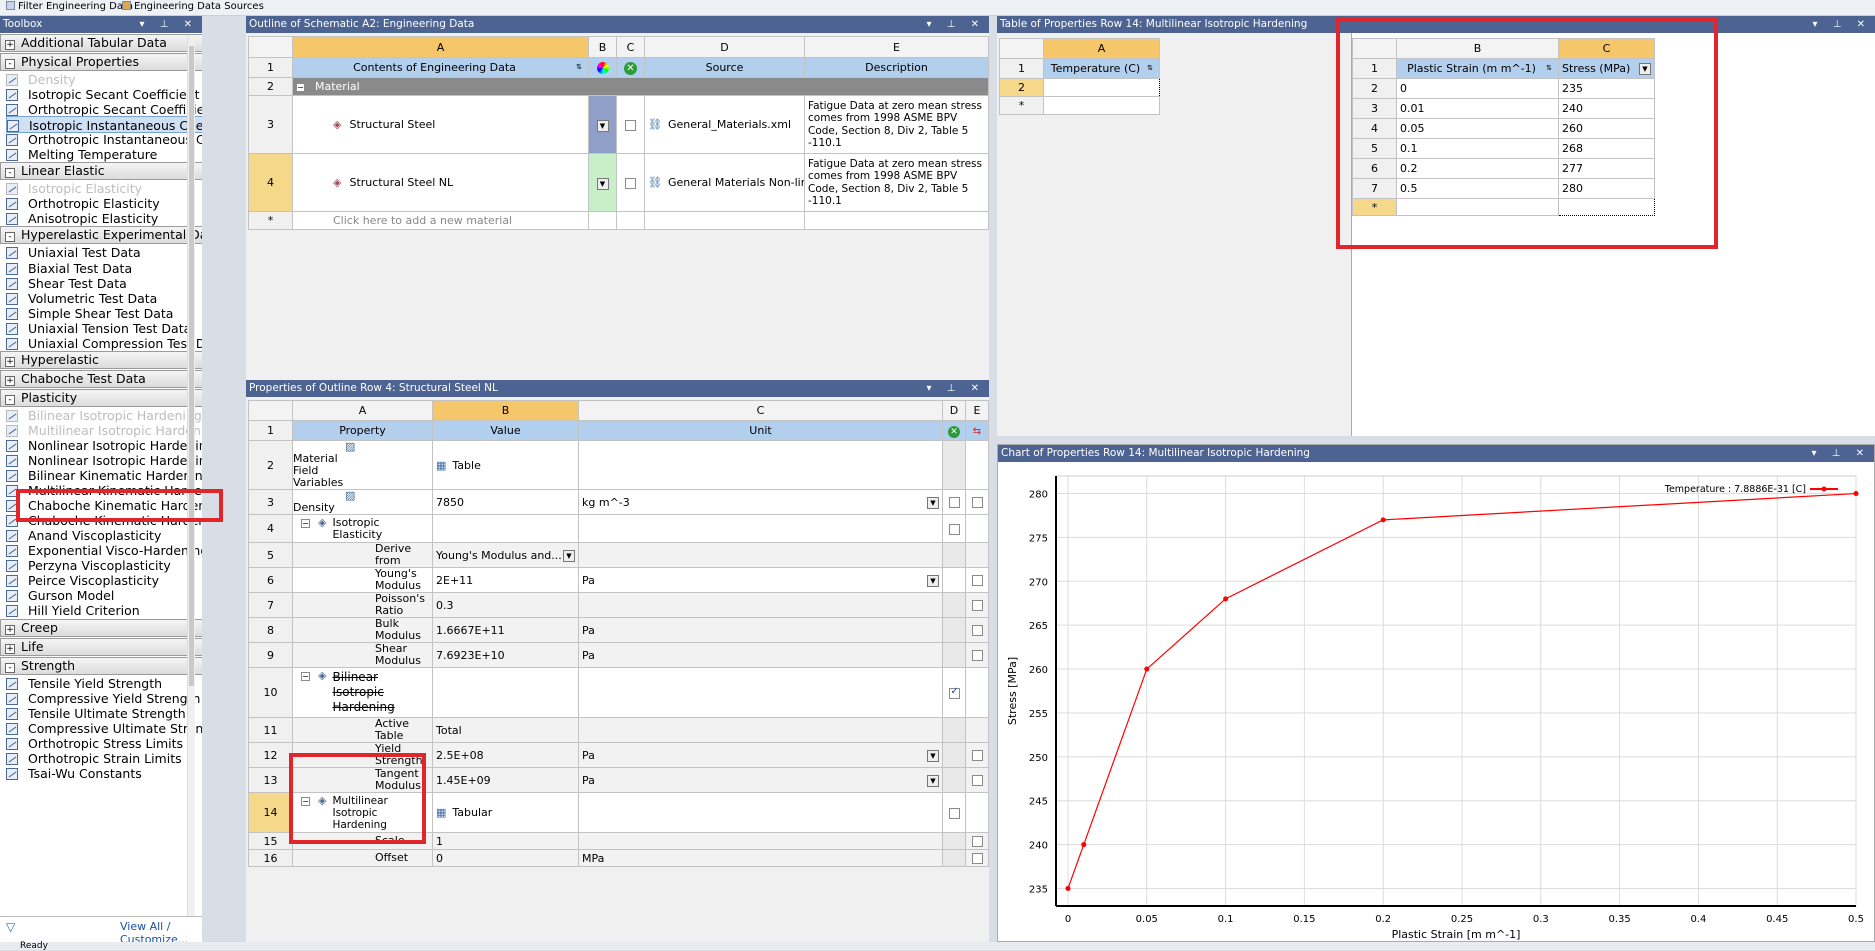  Describe the element at coordinates (101, 665) in the screenshot. I see `toolbox-section-strength: - Strength` at that location.